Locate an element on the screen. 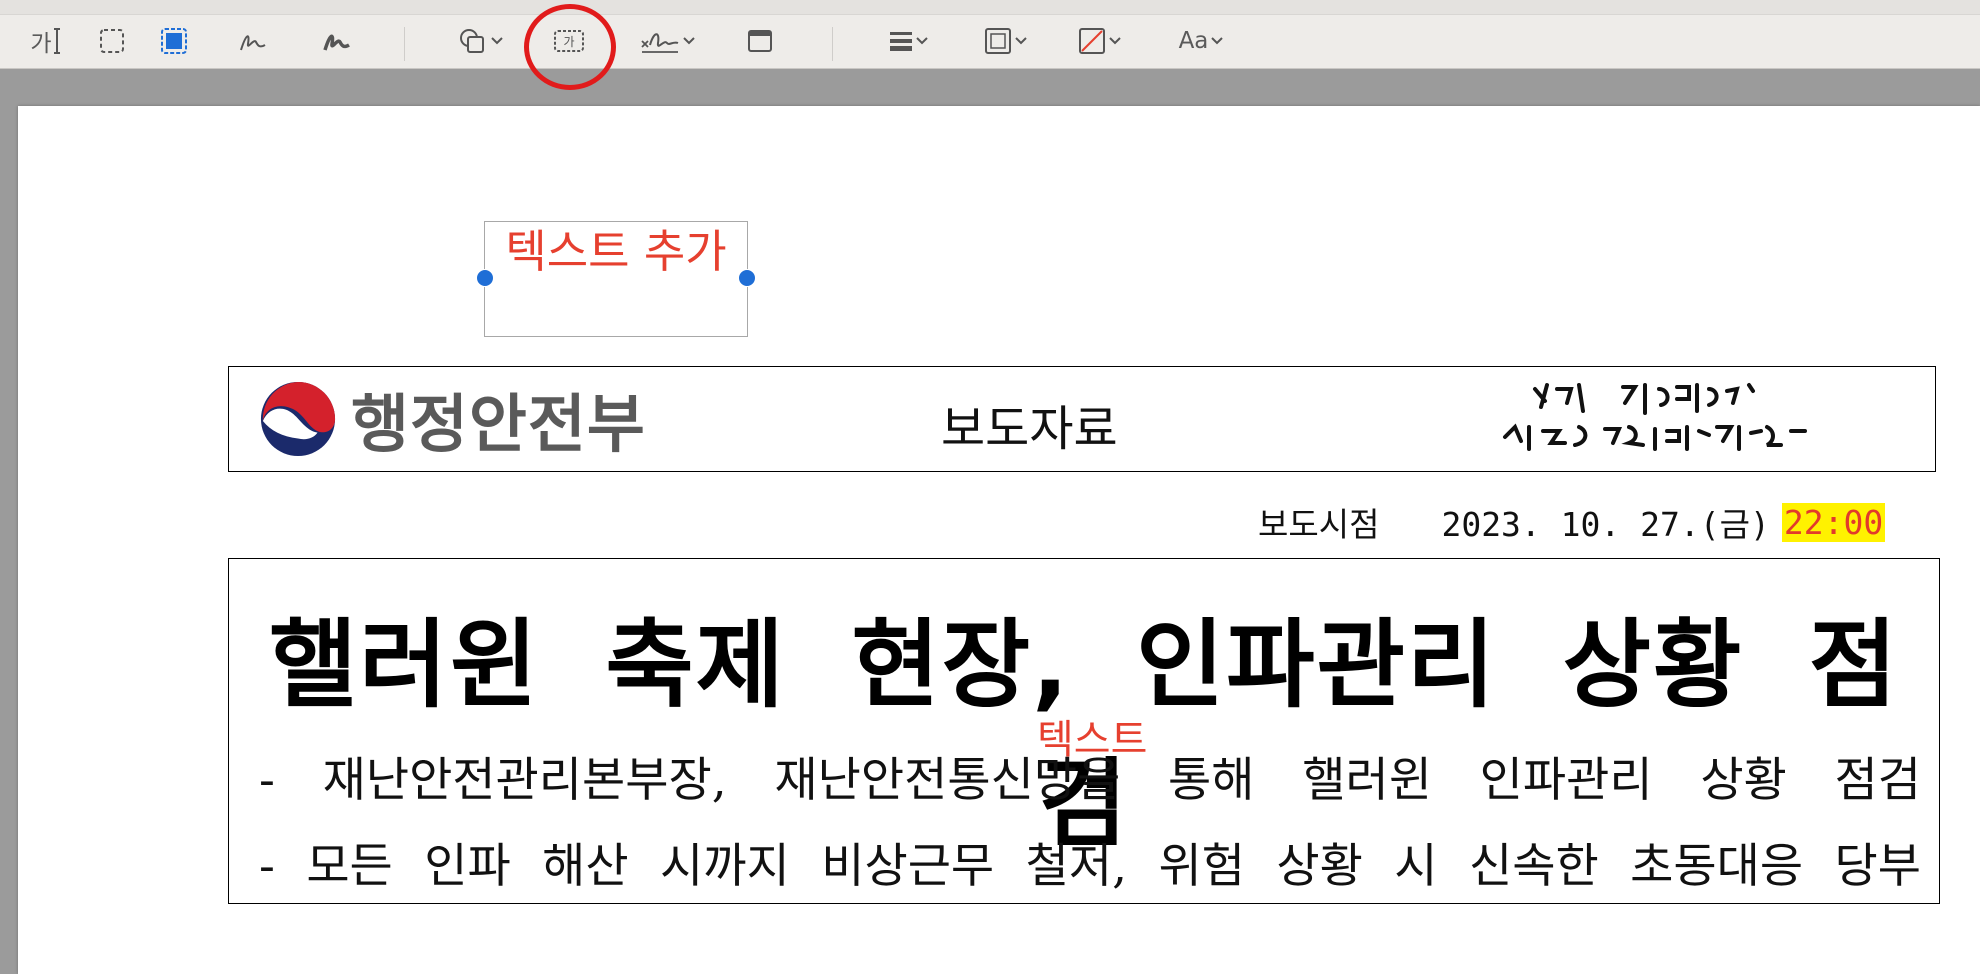 The width and height of the screenshot is (1980, 974). ministry-branding: 행정안전부 is located at coordinates (452, 419).